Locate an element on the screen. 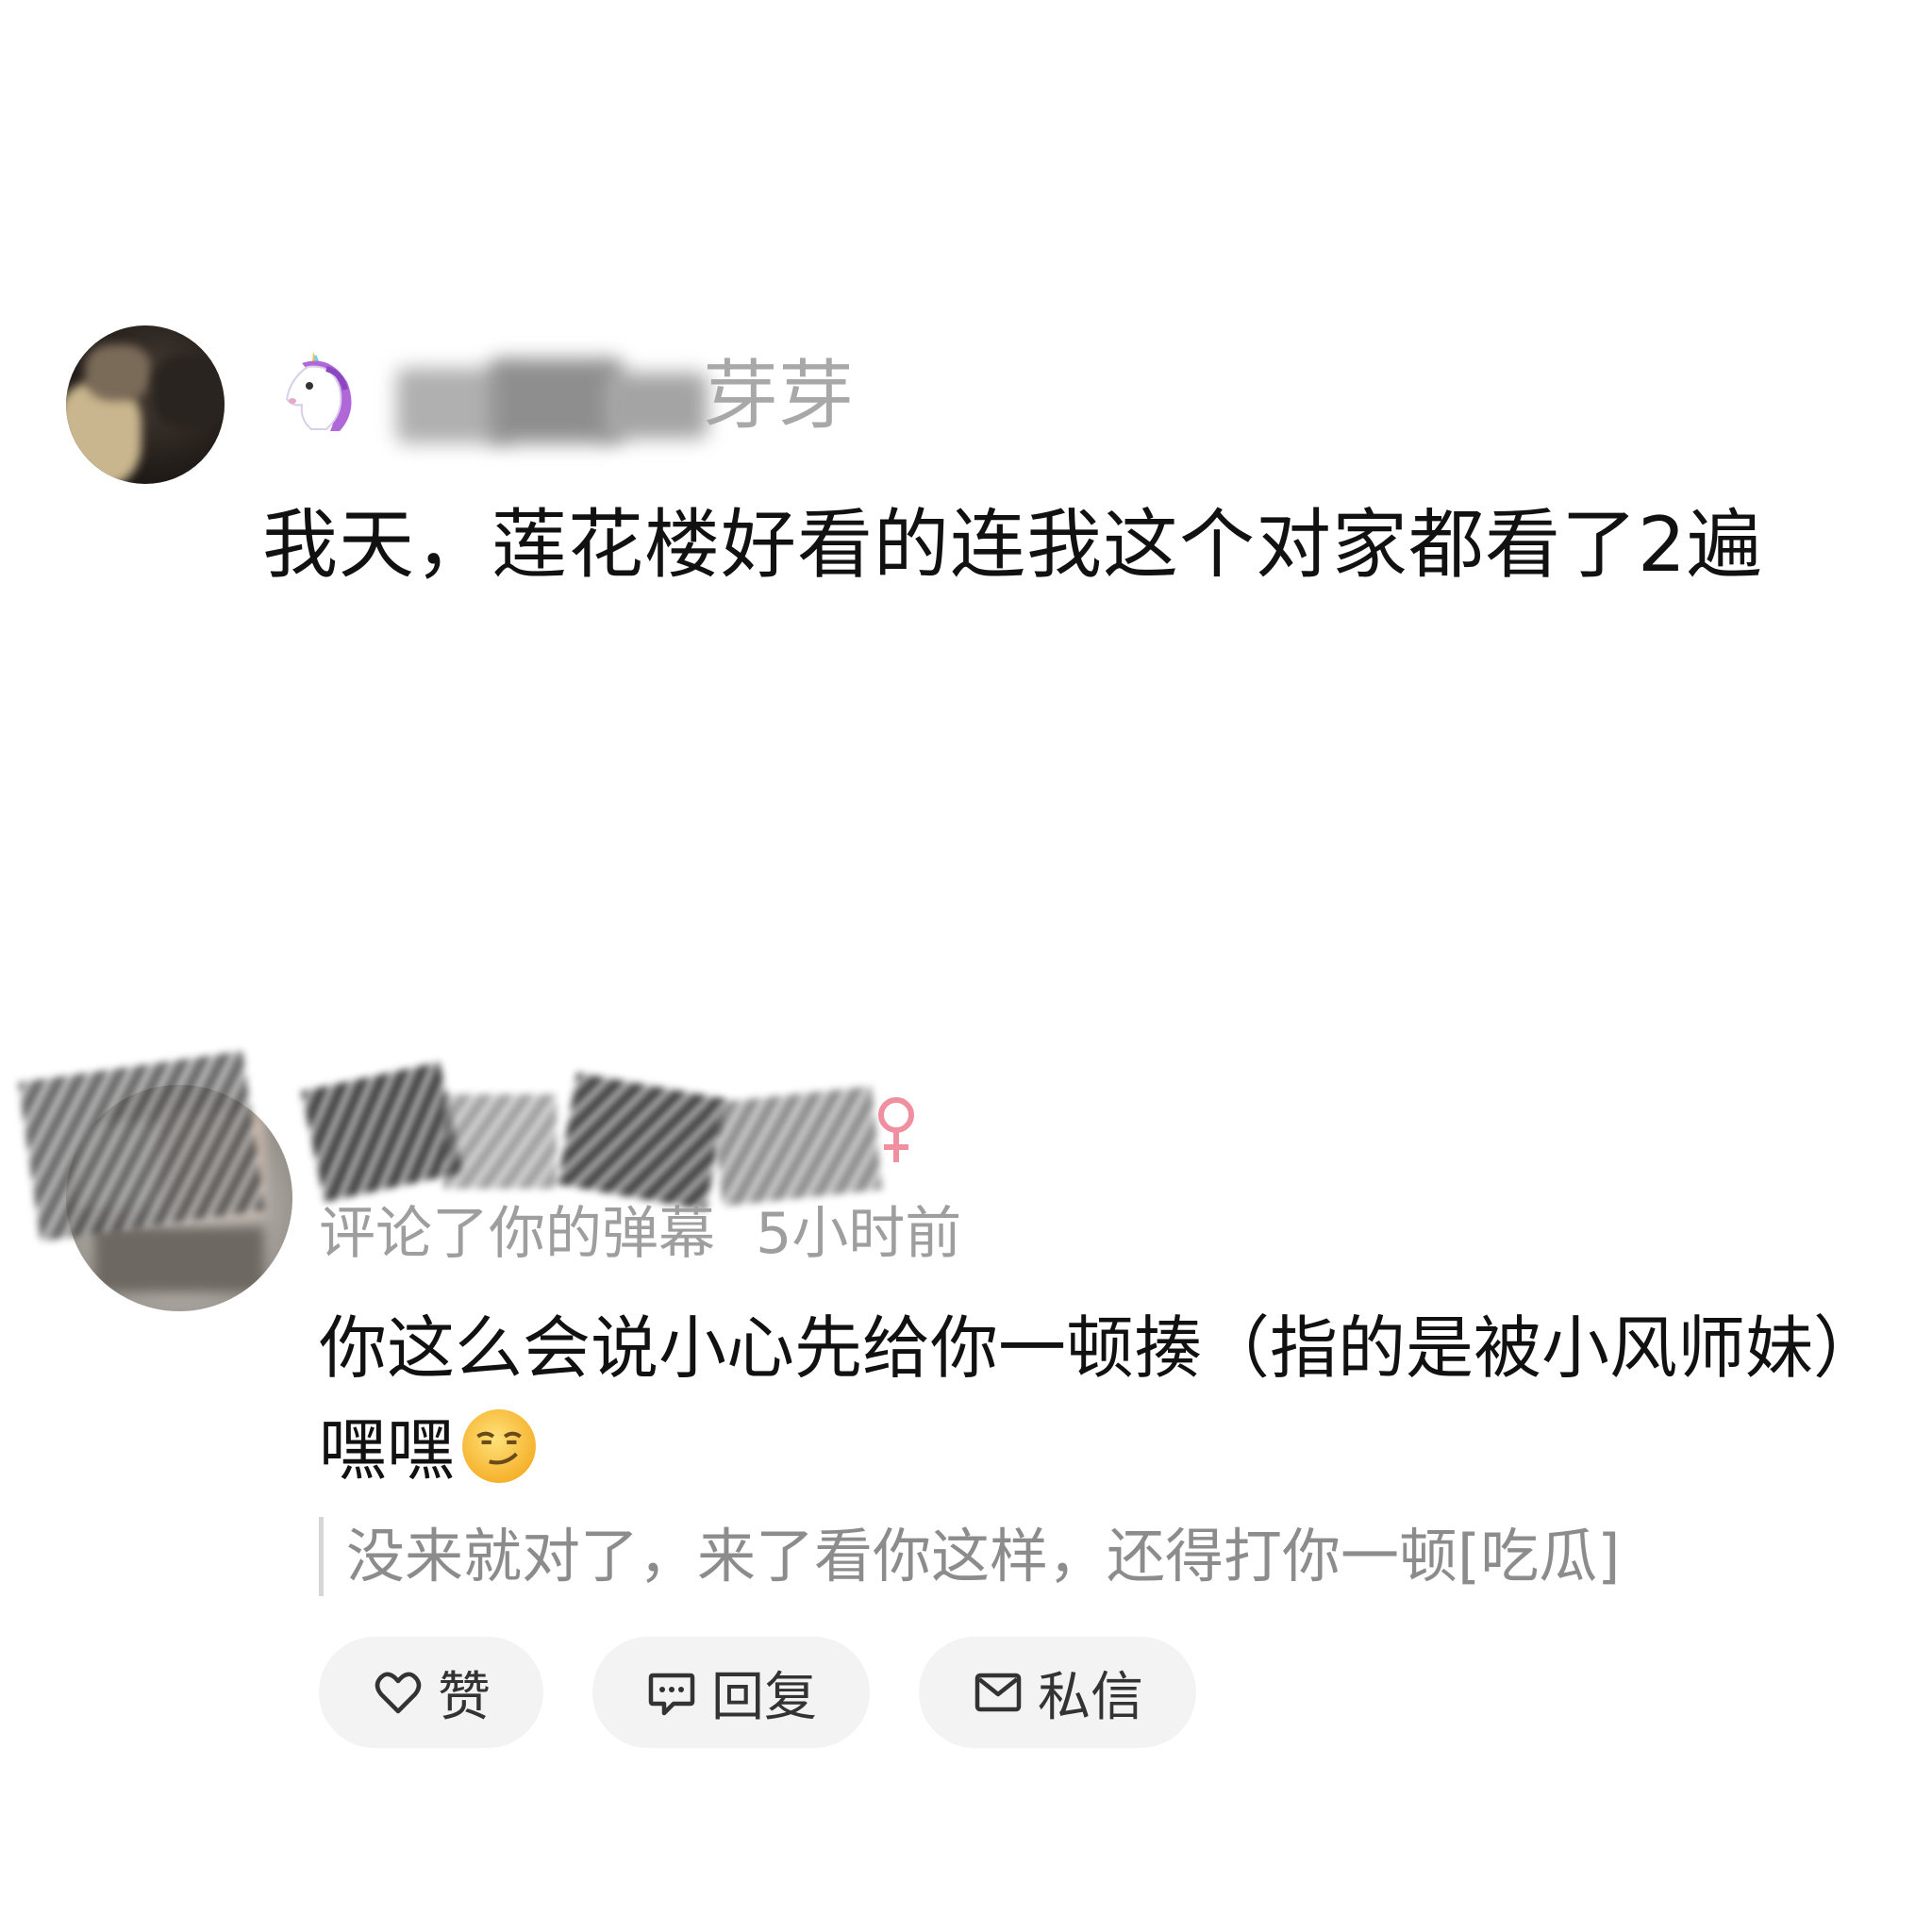  message-button: 私信 is located at coordinates (1057, 1692).